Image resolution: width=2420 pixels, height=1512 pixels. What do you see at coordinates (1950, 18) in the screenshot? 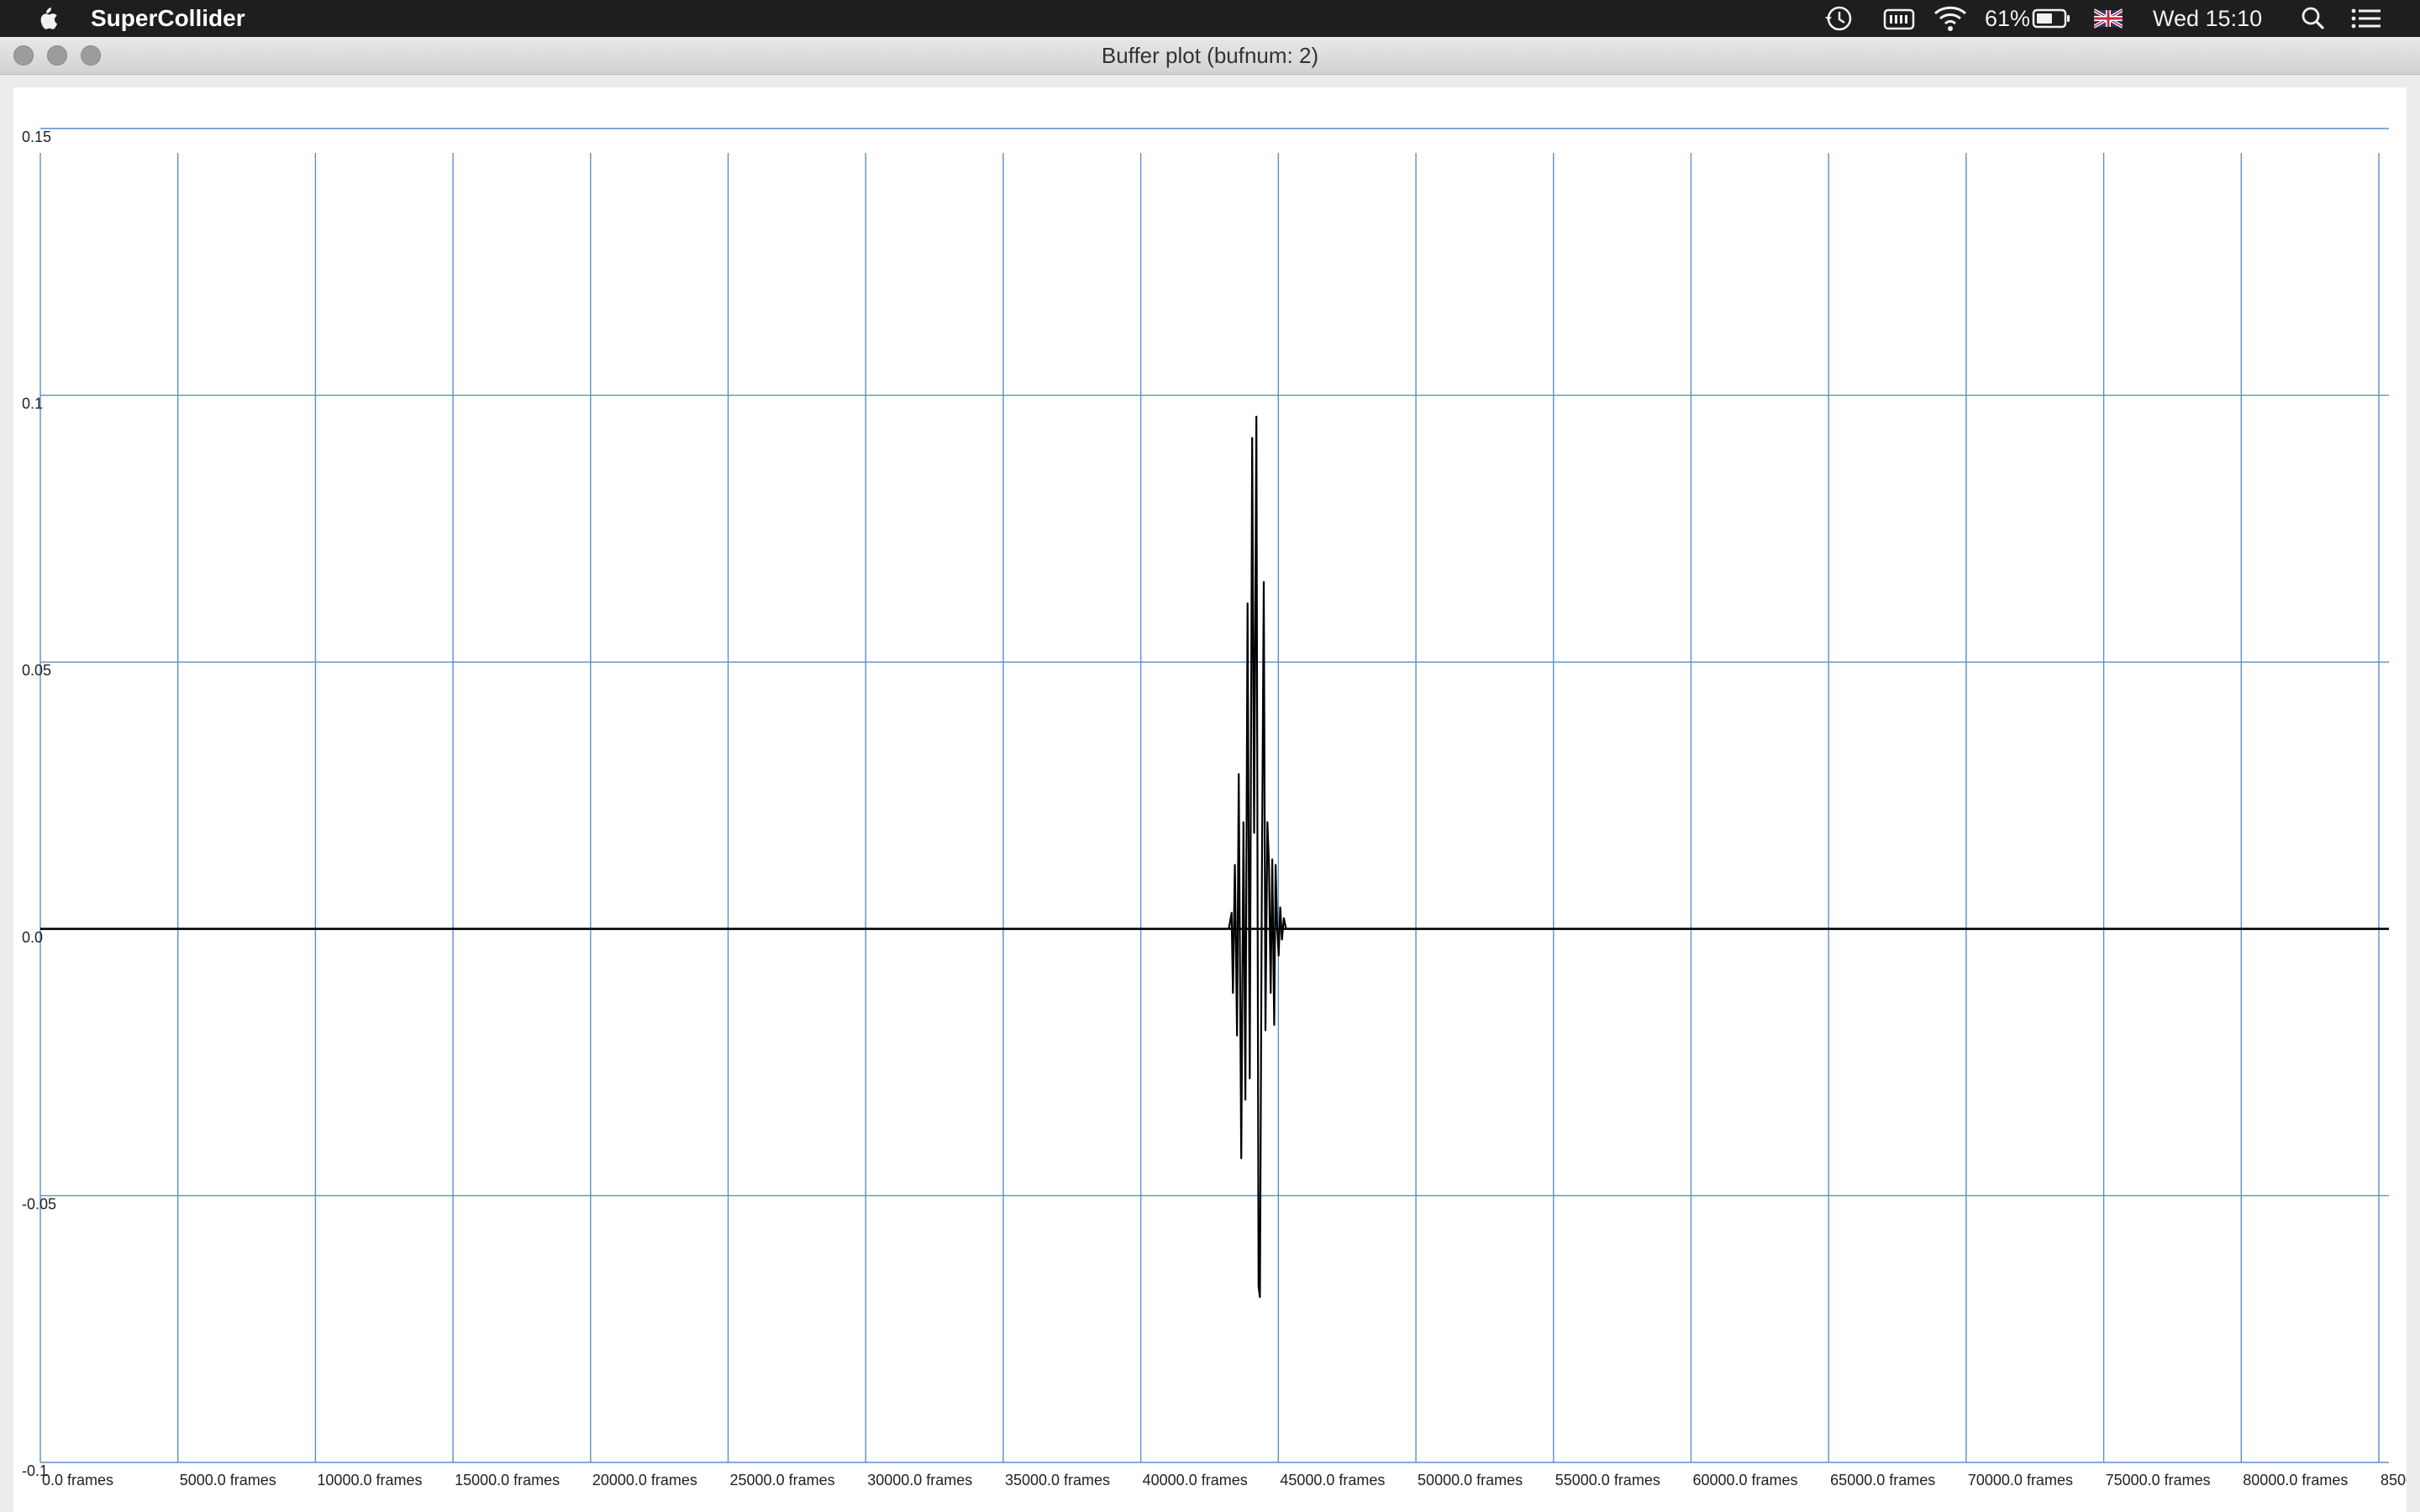
I see `wifi-icon` at bounding box center [1950, 18].